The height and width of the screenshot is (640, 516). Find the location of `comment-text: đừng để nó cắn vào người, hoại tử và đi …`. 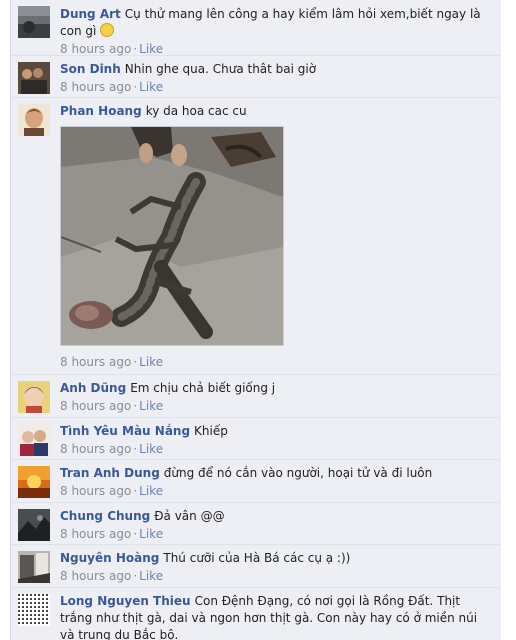

comment-text: đừng để nó cắn vào người, hoại tử và đi … is located at coordinates (298, 473).